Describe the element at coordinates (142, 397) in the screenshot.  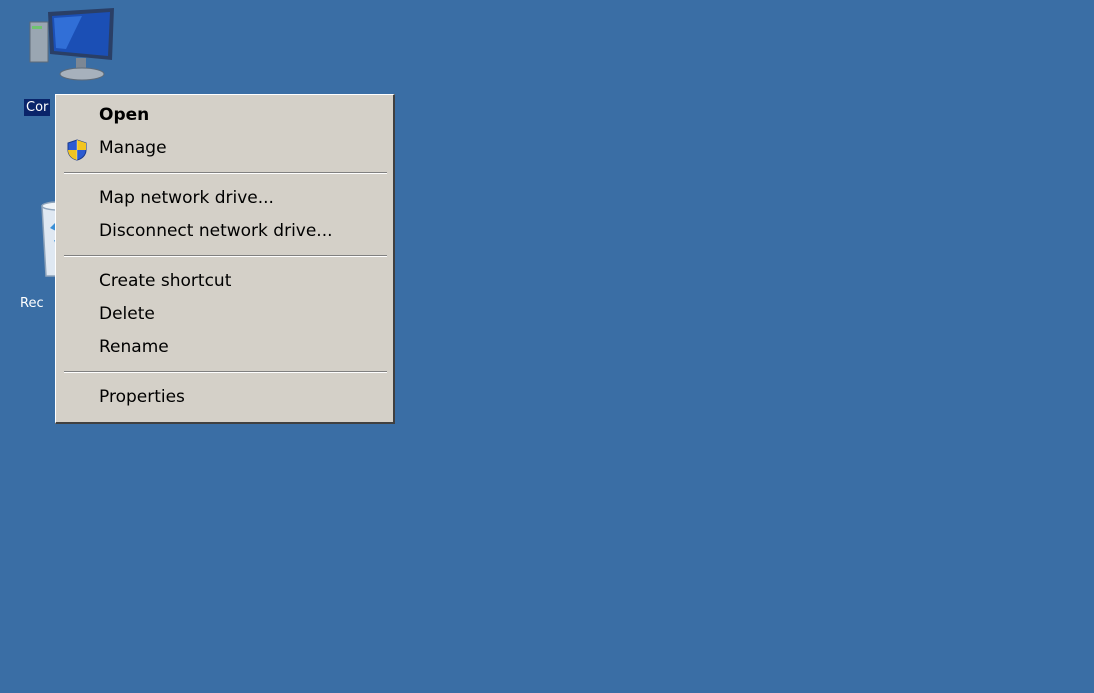
I see `menu-item-properties-label: Properties` at that location.